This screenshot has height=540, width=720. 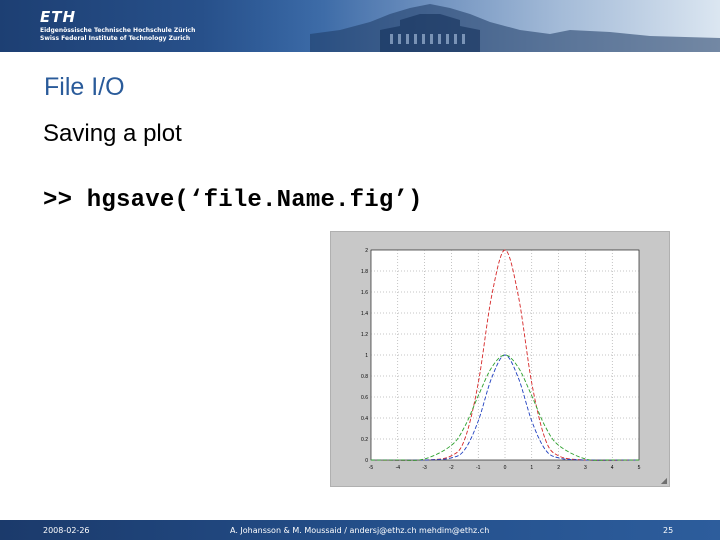 I want to click on x-tick-label: -1, so click(x=478, y=468).